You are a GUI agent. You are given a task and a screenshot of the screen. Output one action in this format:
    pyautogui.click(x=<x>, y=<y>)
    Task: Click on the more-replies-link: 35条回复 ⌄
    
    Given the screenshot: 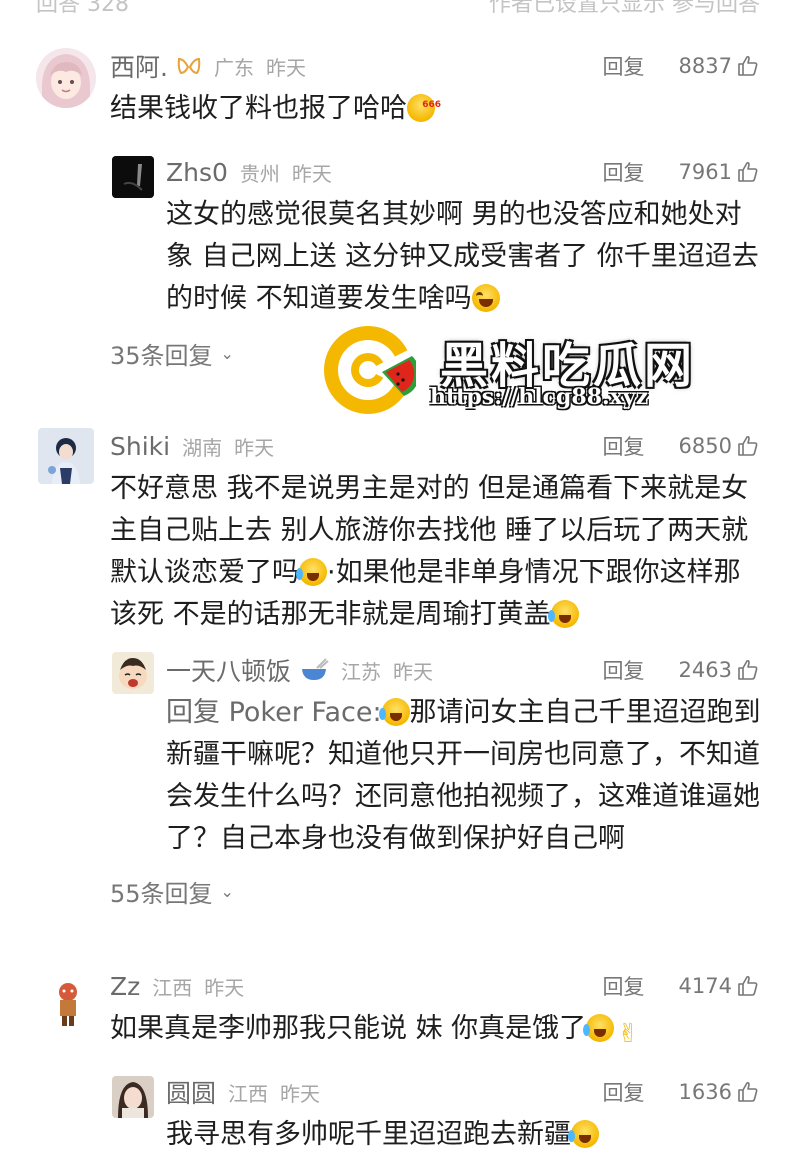 What is the action you would take?
    pyautogui.click(x=172, y=353)
    